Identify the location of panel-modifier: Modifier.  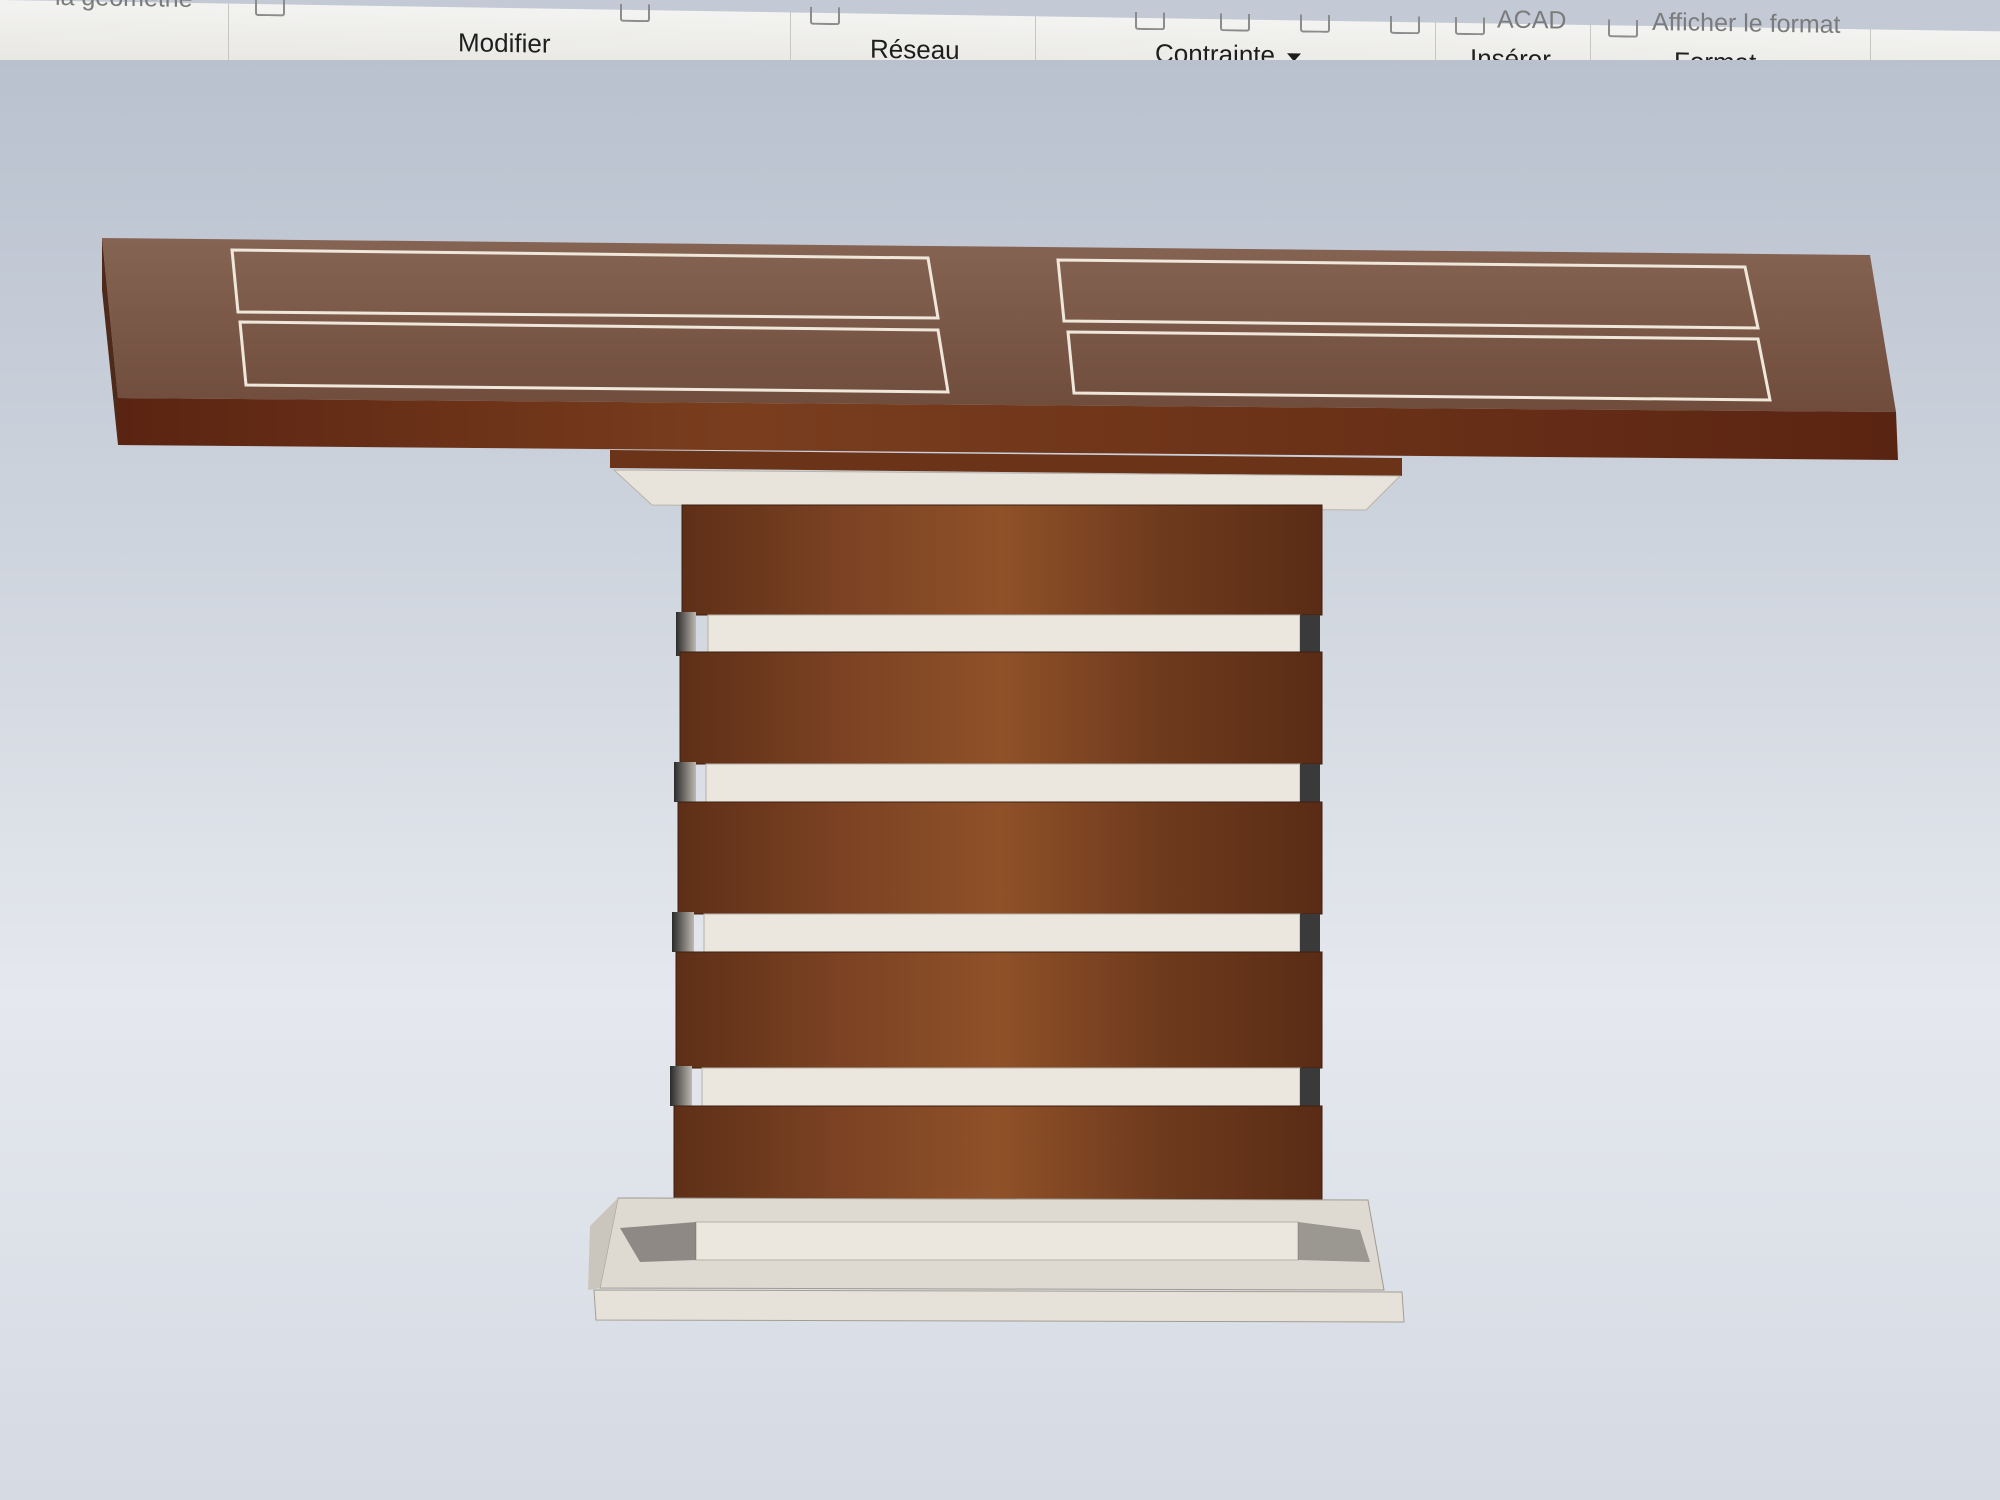
(504, 43).